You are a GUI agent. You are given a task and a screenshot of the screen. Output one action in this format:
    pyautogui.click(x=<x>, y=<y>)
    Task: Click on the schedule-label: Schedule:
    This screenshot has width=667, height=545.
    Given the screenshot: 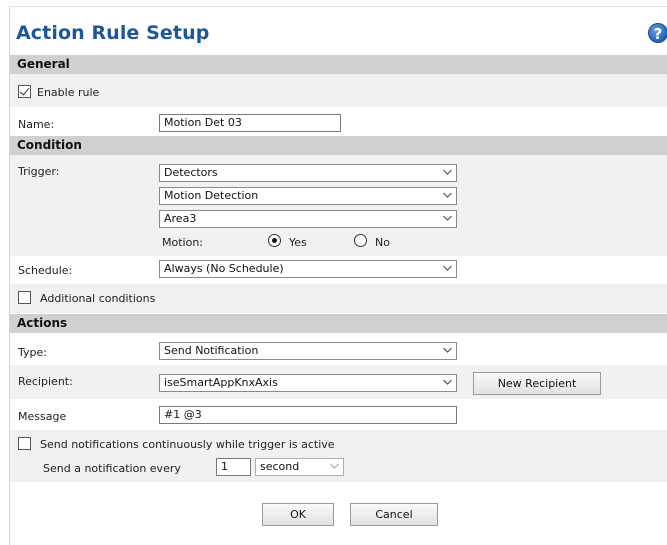 What is the action you would take?
    pyautogui.click(x=45, y=270)
    